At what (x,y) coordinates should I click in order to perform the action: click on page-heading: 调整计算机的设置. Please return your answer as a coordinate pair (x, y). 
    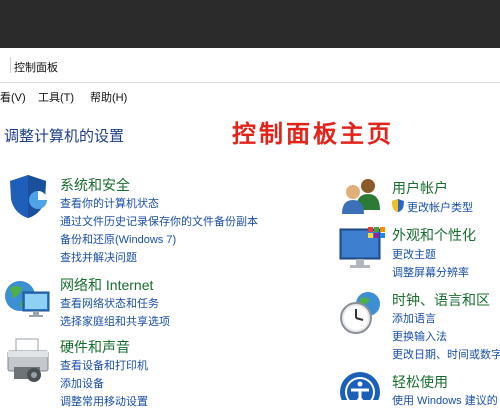
    Looking at the image, I should click on (64, 136).